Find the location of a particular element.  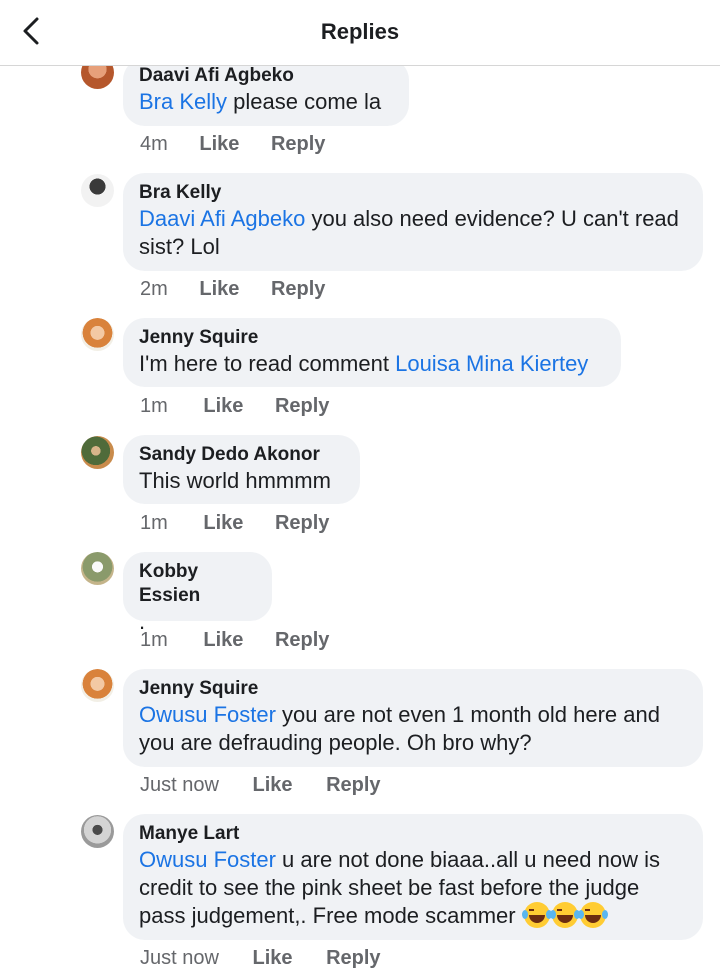

comment-author: Bra Kelly is located at coordinates (413, 193).